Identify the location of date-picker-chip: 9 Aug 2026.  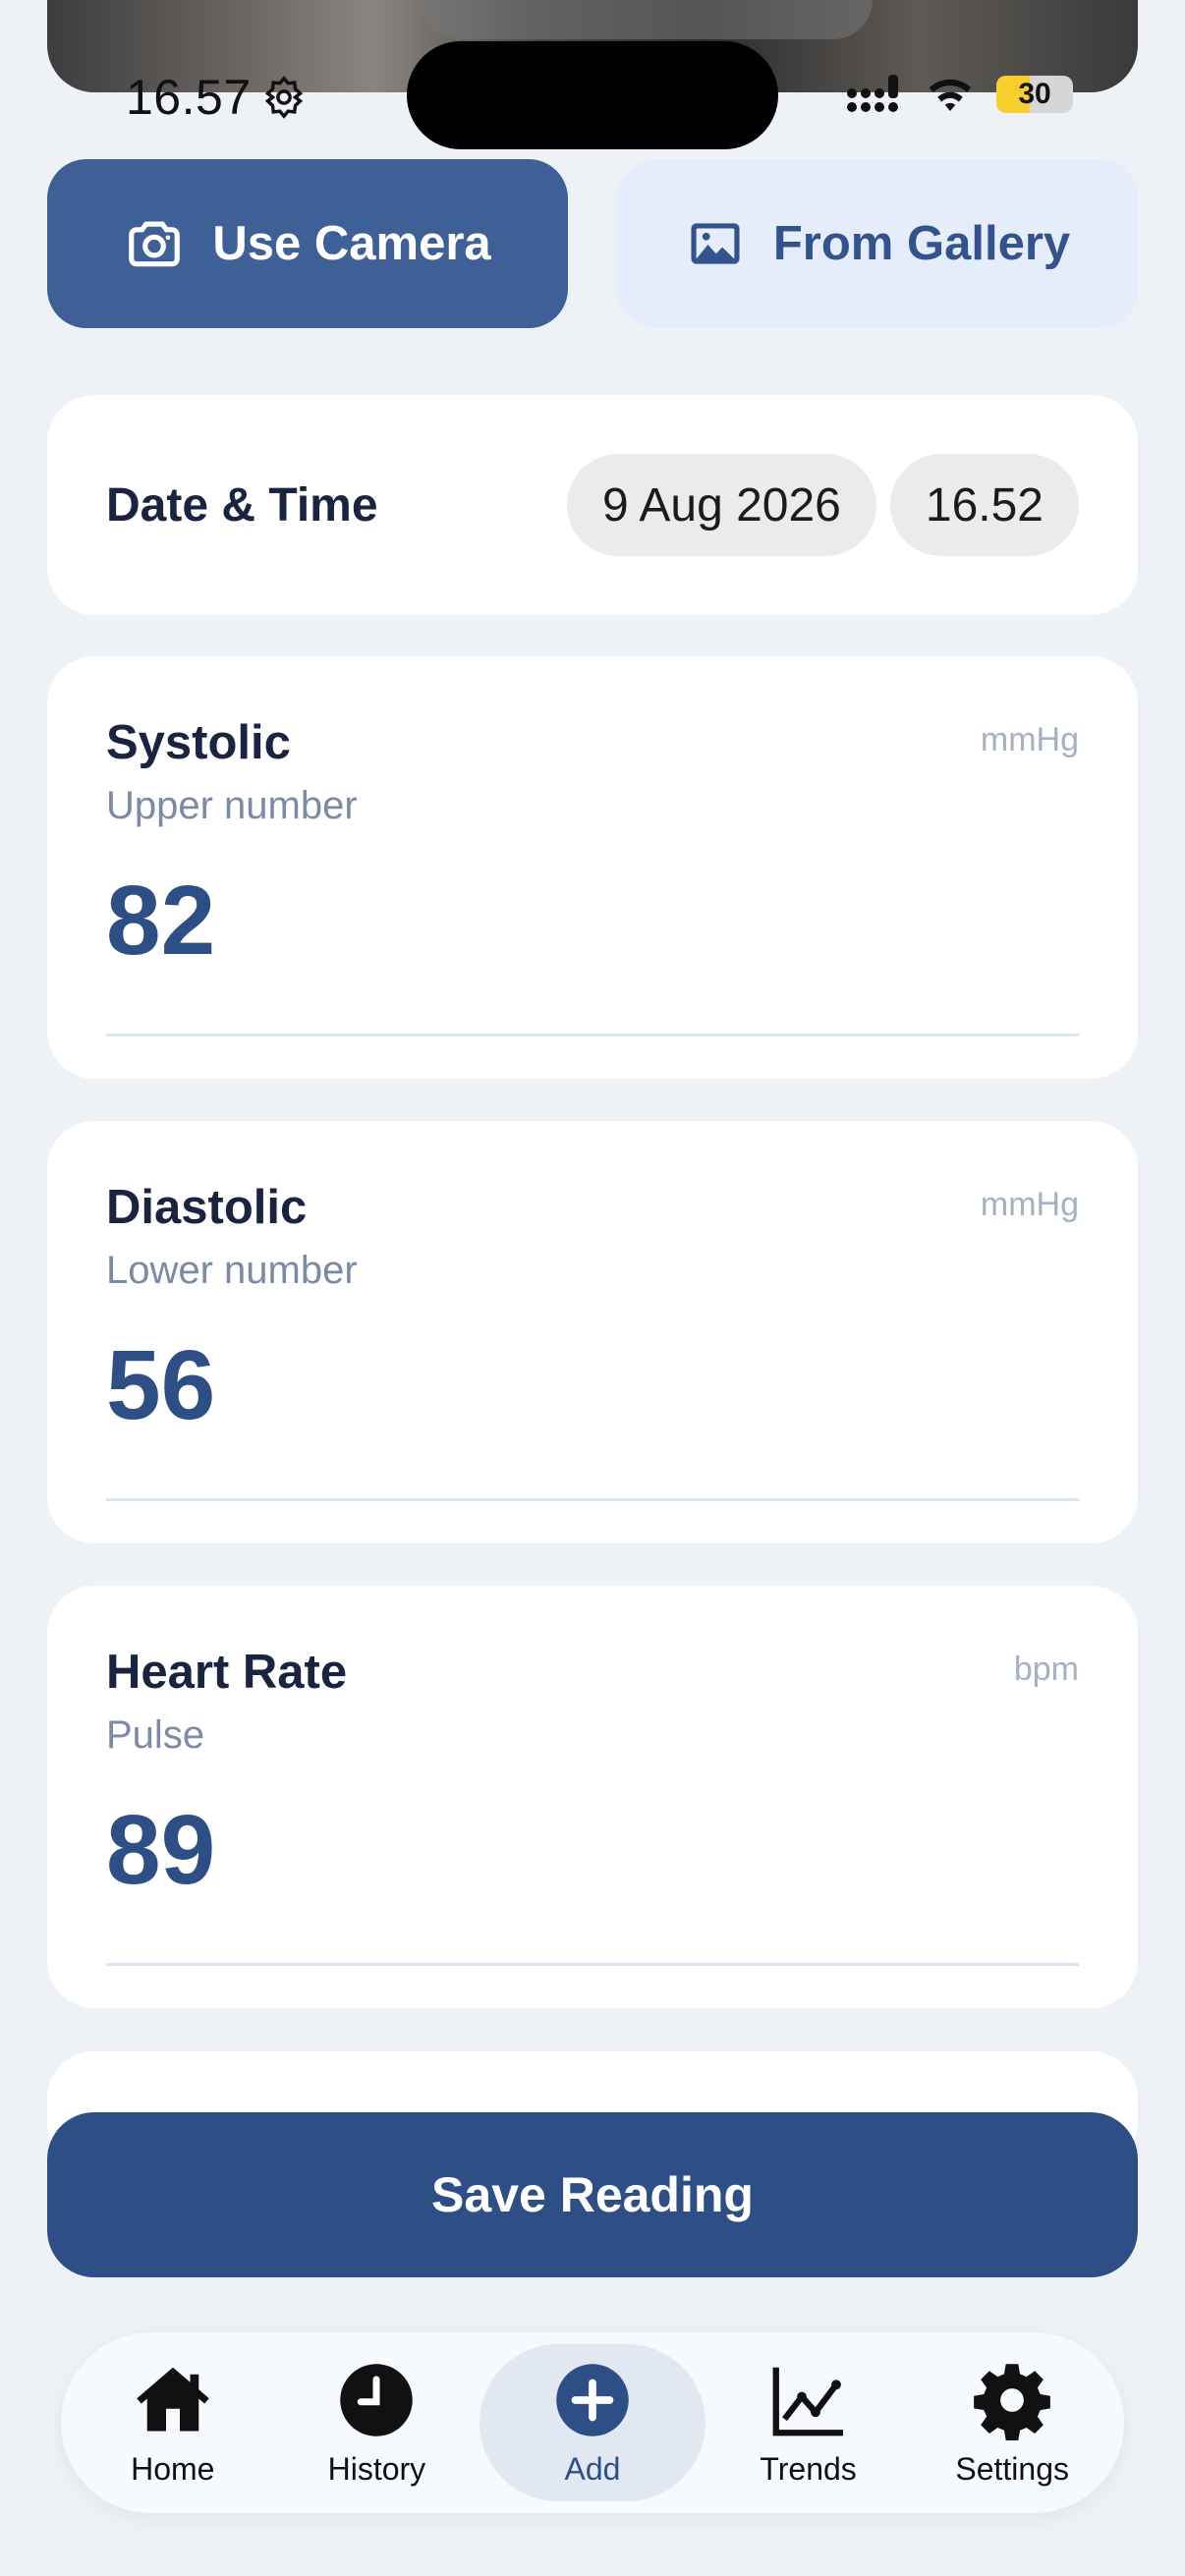
(721, 505).